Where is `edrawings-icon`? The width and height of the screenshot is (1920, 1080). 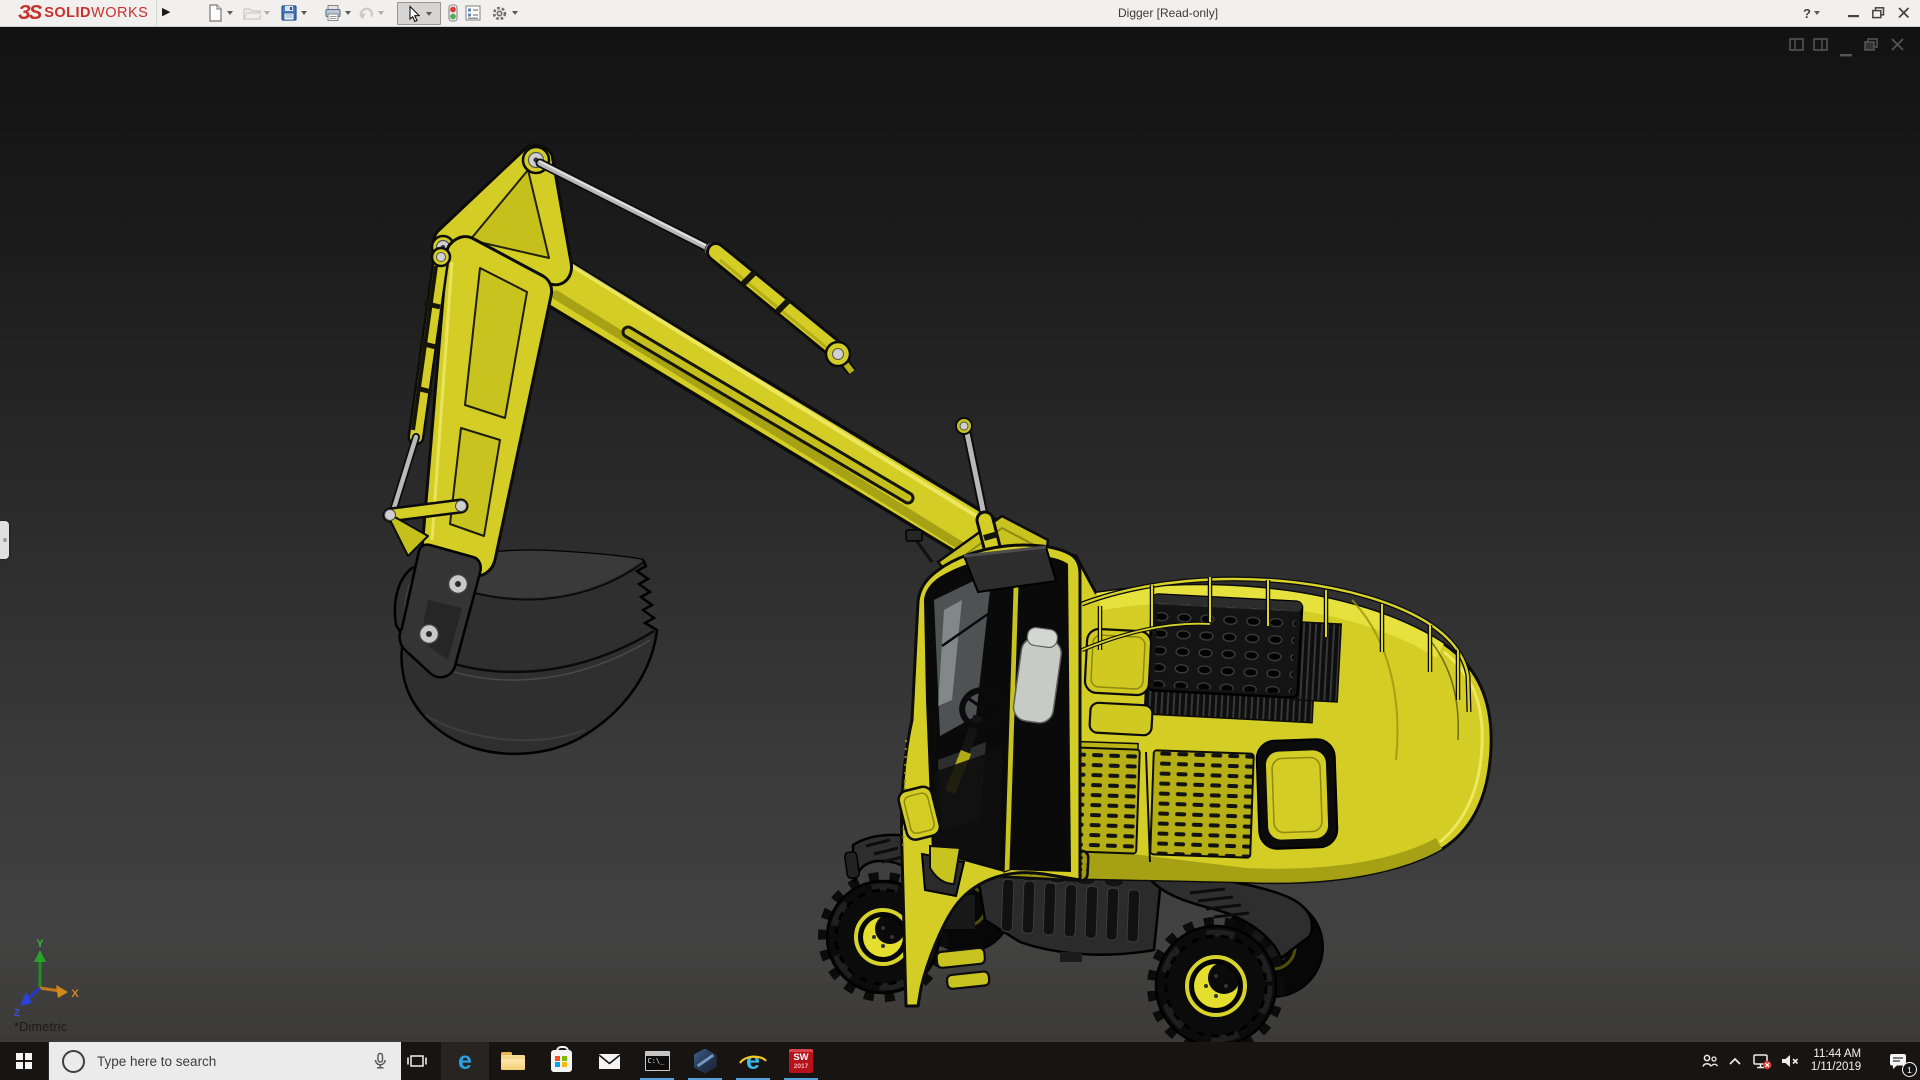 edrawings-icon is located at coordinates (705, 1061).